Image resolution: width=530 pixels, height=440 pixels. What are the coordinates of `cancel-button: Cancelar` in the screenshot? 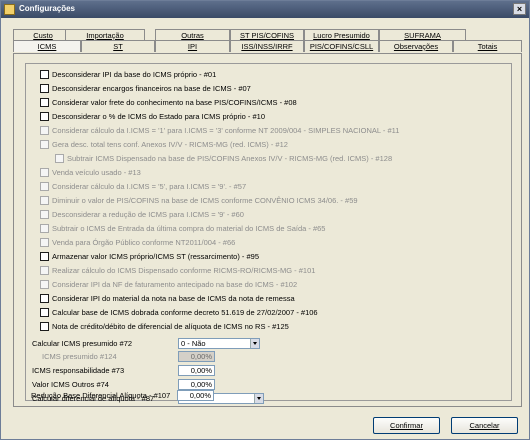 It's located at (484, 425).